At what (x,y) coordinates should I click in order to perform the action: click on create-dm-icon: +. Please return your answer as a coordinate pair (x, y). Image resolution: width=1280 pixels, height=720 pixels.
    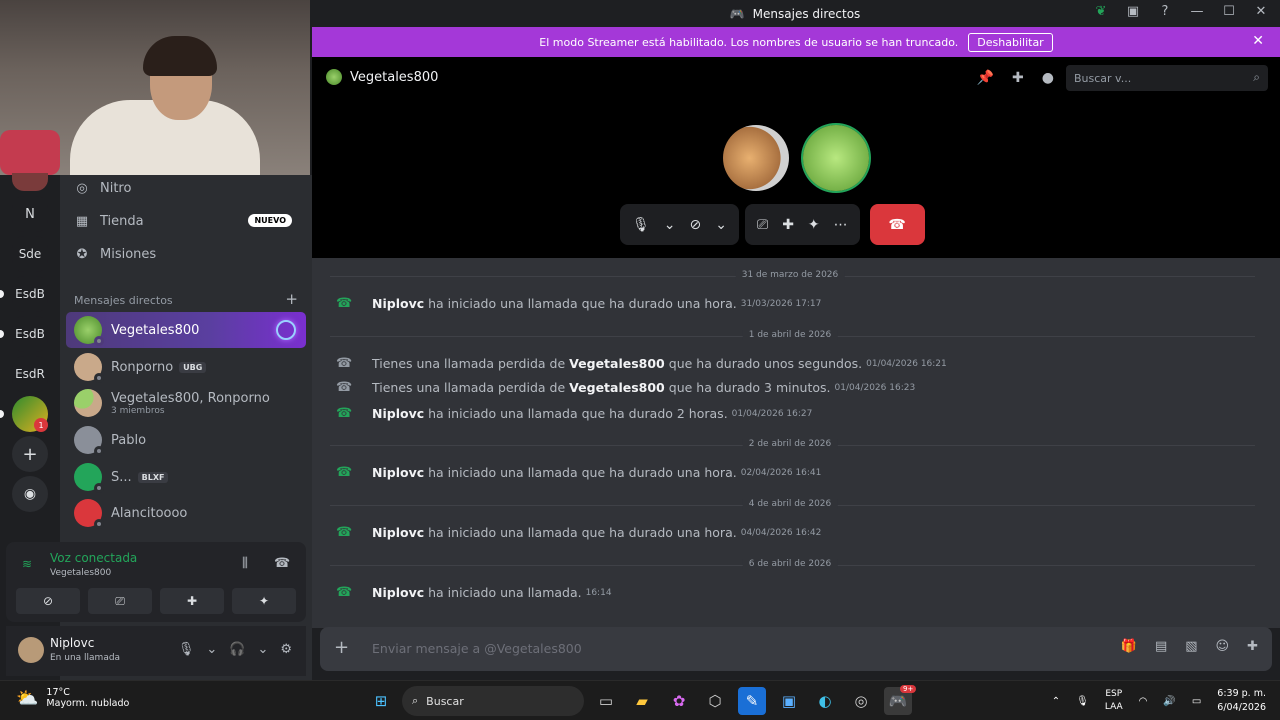
    Looking at the image, I should click on (291, 299).